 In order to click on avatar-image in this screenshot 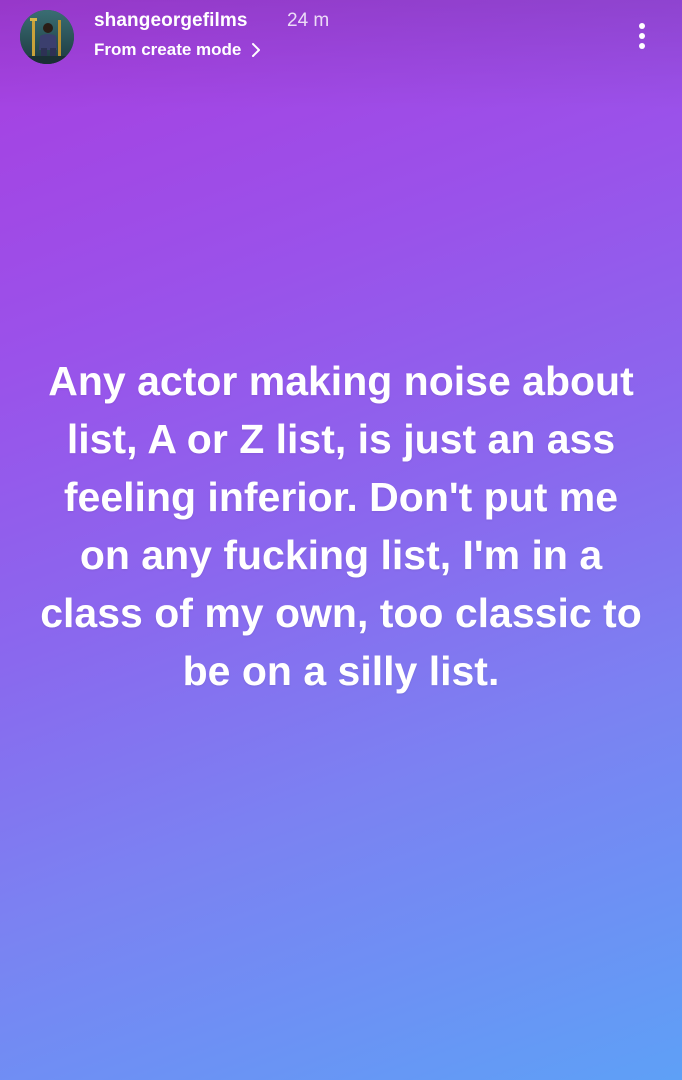, I will do `click(47, 37)`.